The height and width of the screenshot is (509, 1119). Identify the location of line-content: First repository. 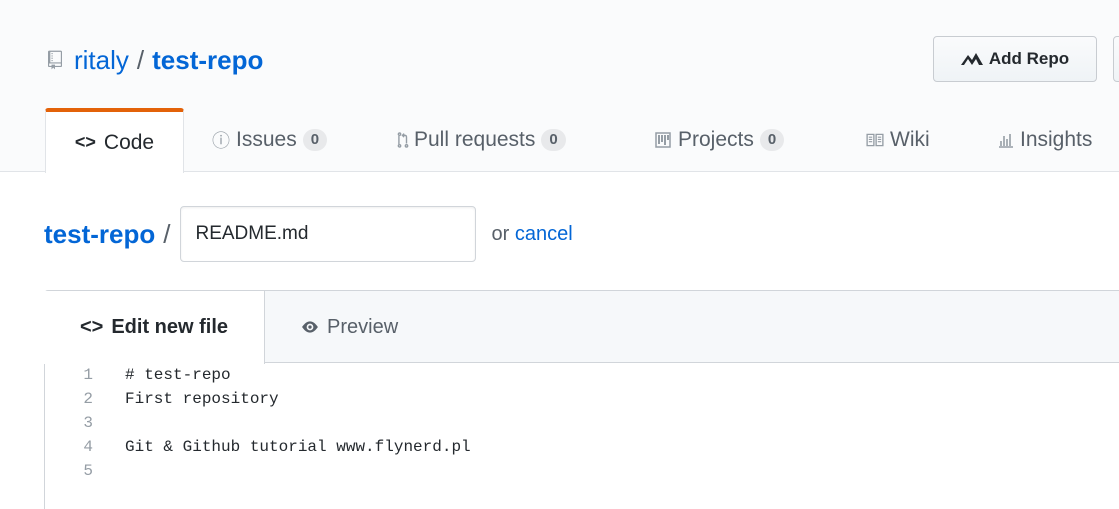
(202, 399).